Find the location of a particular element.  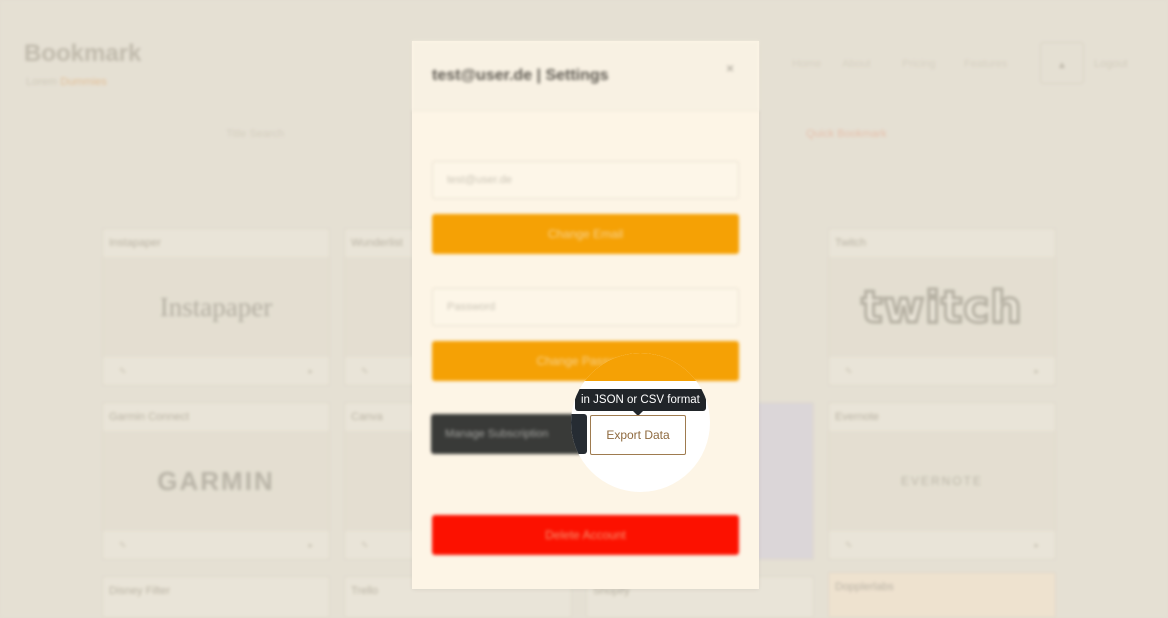

delete-account-button: Delete Account is located at coordinates (585, 535).